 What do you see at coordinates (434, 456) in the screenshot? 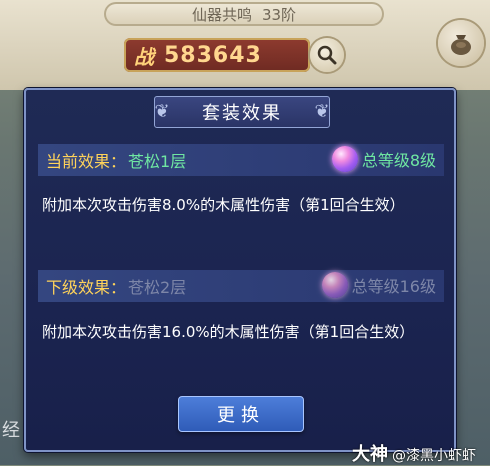
I see `watermark-handle: @漆黑小虾虾` at bounding box center [434, 456].